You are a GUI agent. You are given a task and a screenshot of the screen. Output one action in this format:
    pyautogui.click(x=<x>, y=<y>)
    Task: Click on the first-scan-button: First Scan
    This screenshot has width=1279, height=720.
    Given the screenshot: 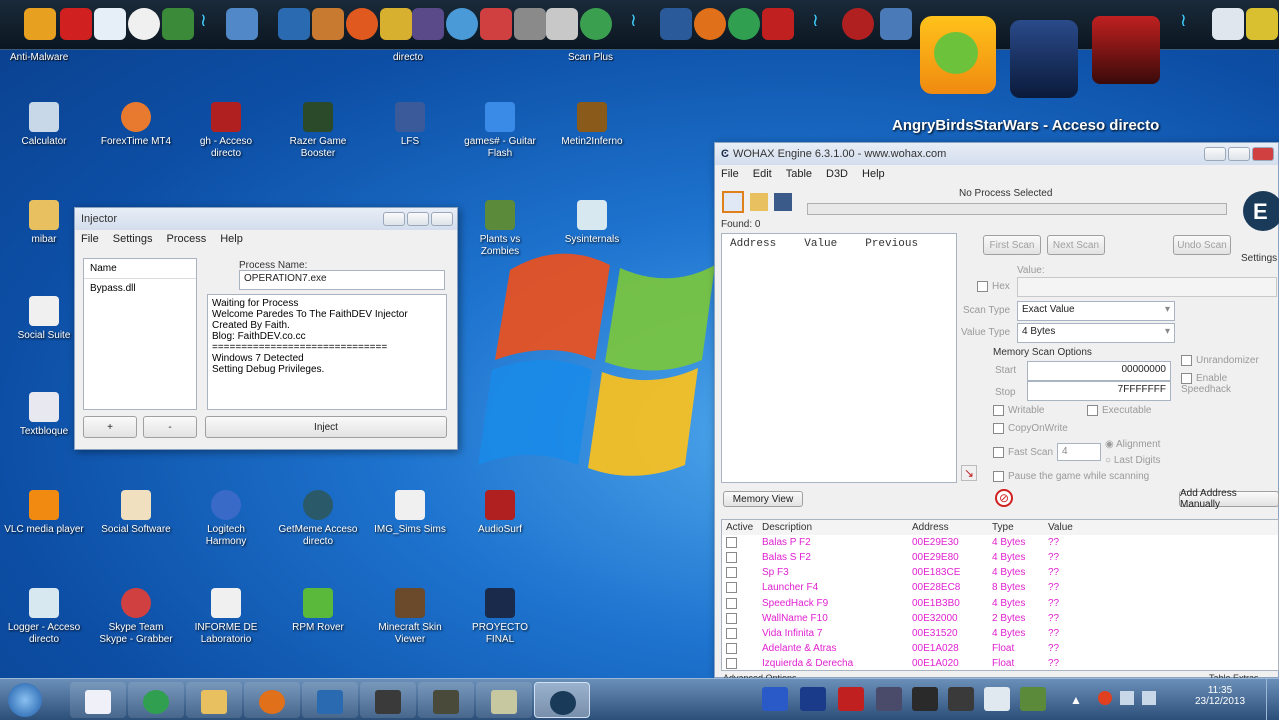 What is the action you would take?
    pyautogui.click(x=1012, y=245)
    